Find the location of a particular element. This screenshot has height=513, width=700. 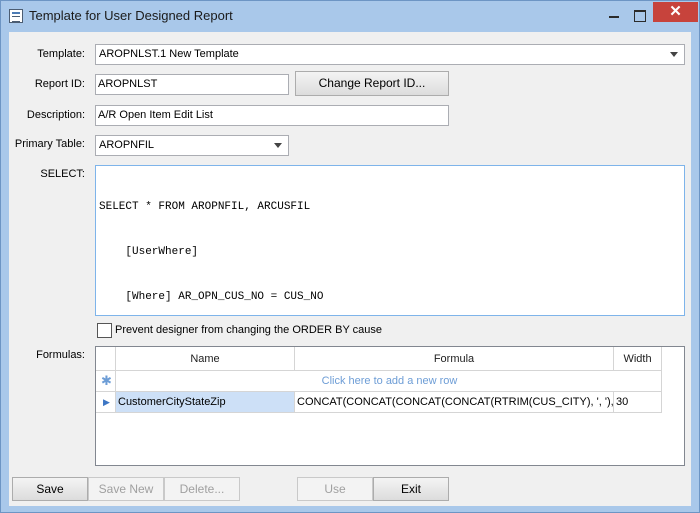

current-row-icon: ▶ is located at coordinates (106, 402).